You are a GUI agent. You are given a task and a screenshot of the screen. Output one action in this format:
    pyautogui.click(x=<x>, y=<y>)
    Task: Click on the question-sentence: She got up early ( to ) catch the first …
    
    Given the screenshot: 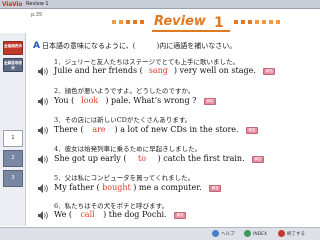 What is the action you would take?
    pyautogui.click(x=159, y=158)
    